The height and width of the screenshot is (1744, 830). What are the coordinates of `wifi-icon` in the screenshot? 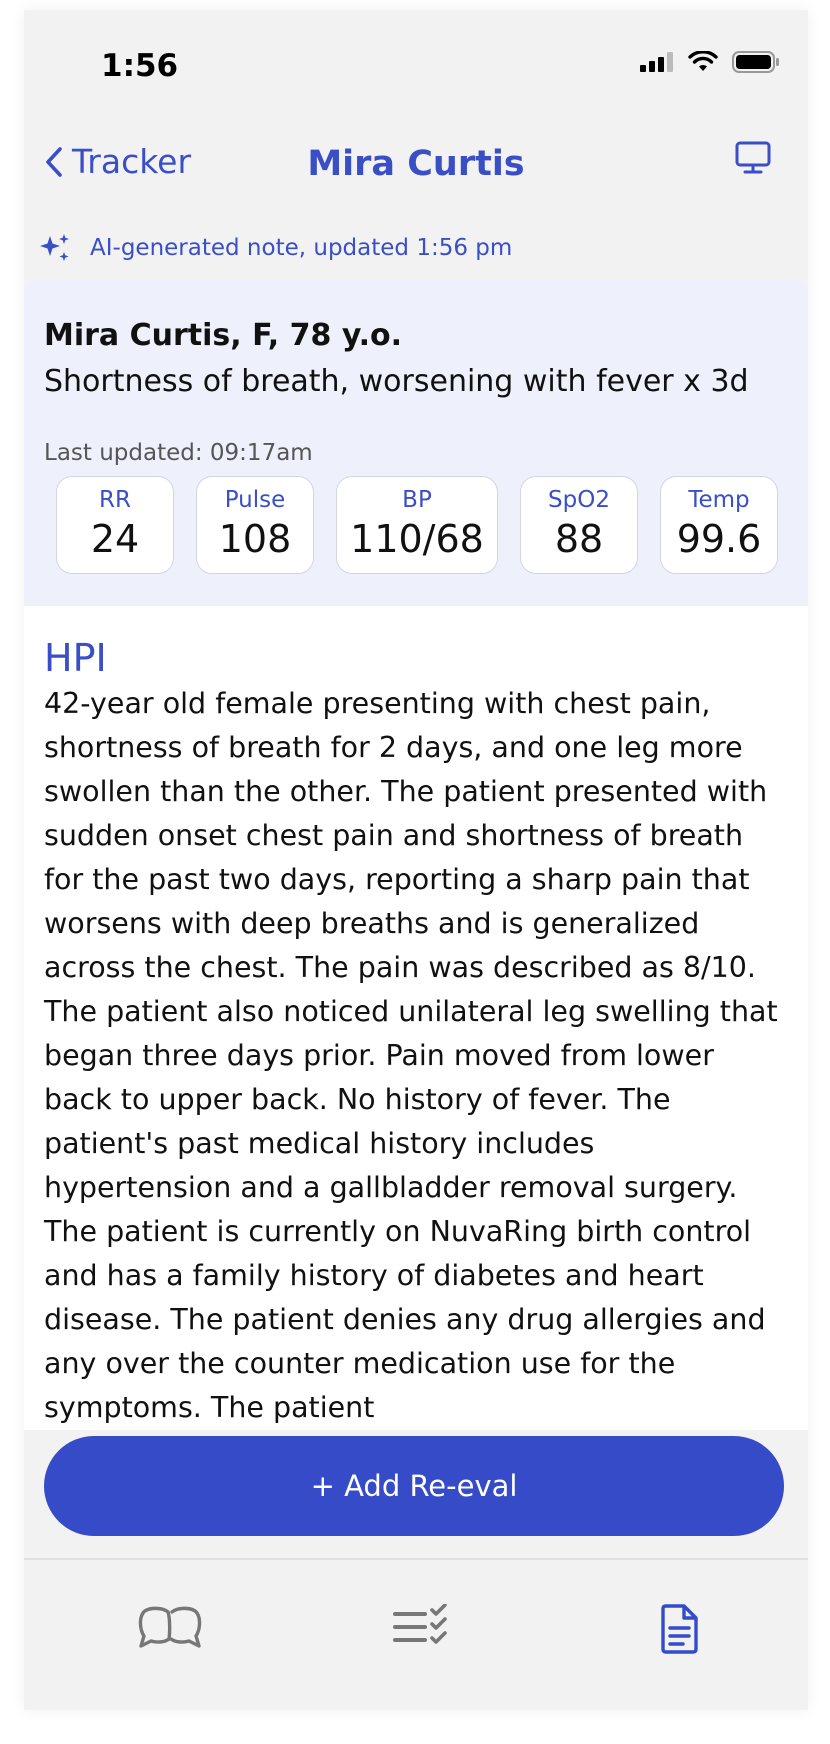 It's located at (703, 61).